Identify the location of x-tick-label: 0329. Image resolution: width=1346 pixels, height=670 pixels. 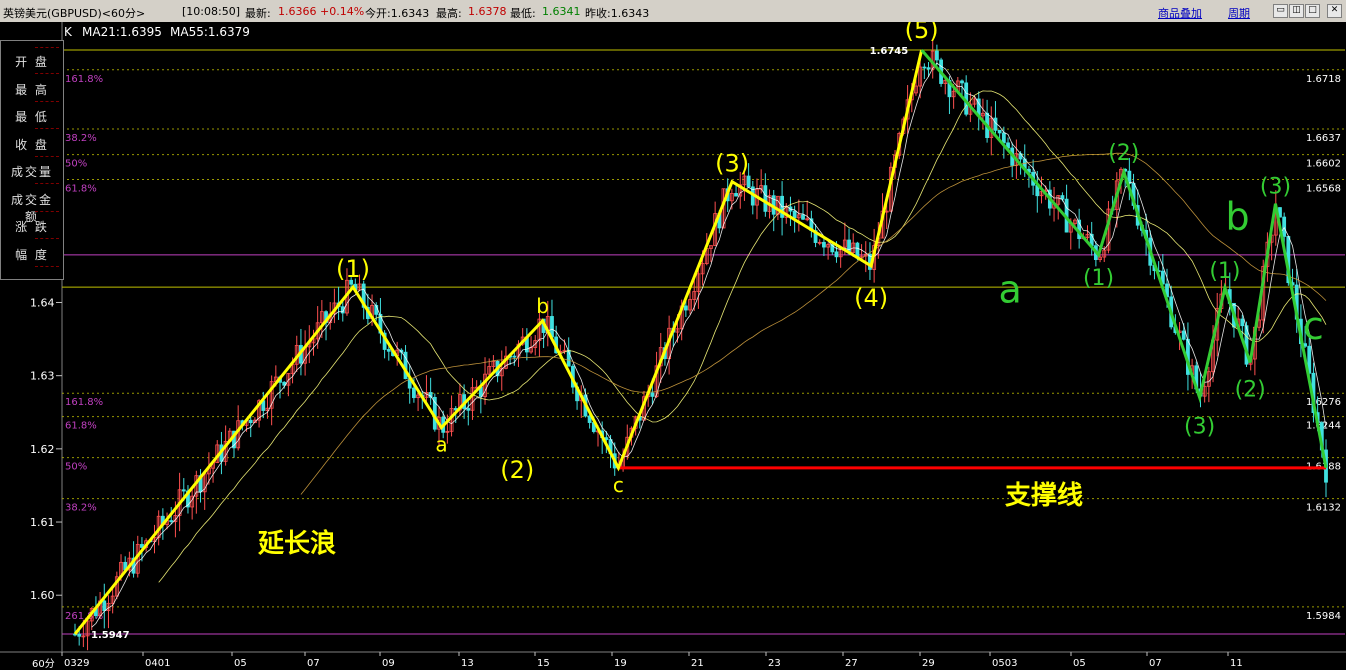
(76, 663).